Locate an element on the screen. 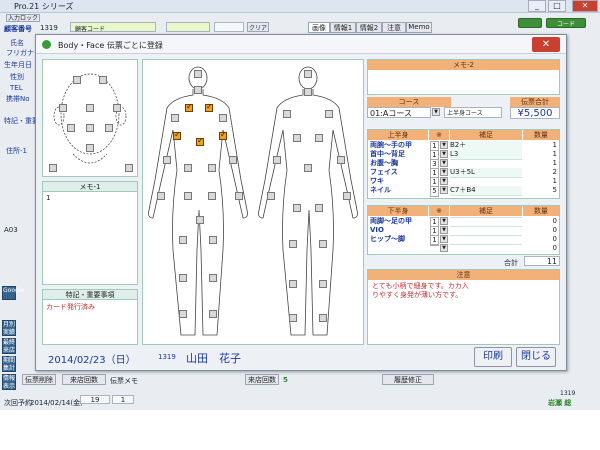 This screenshot has width=600, height=450. minimize-button: _ is located at coordinates (537, 6).